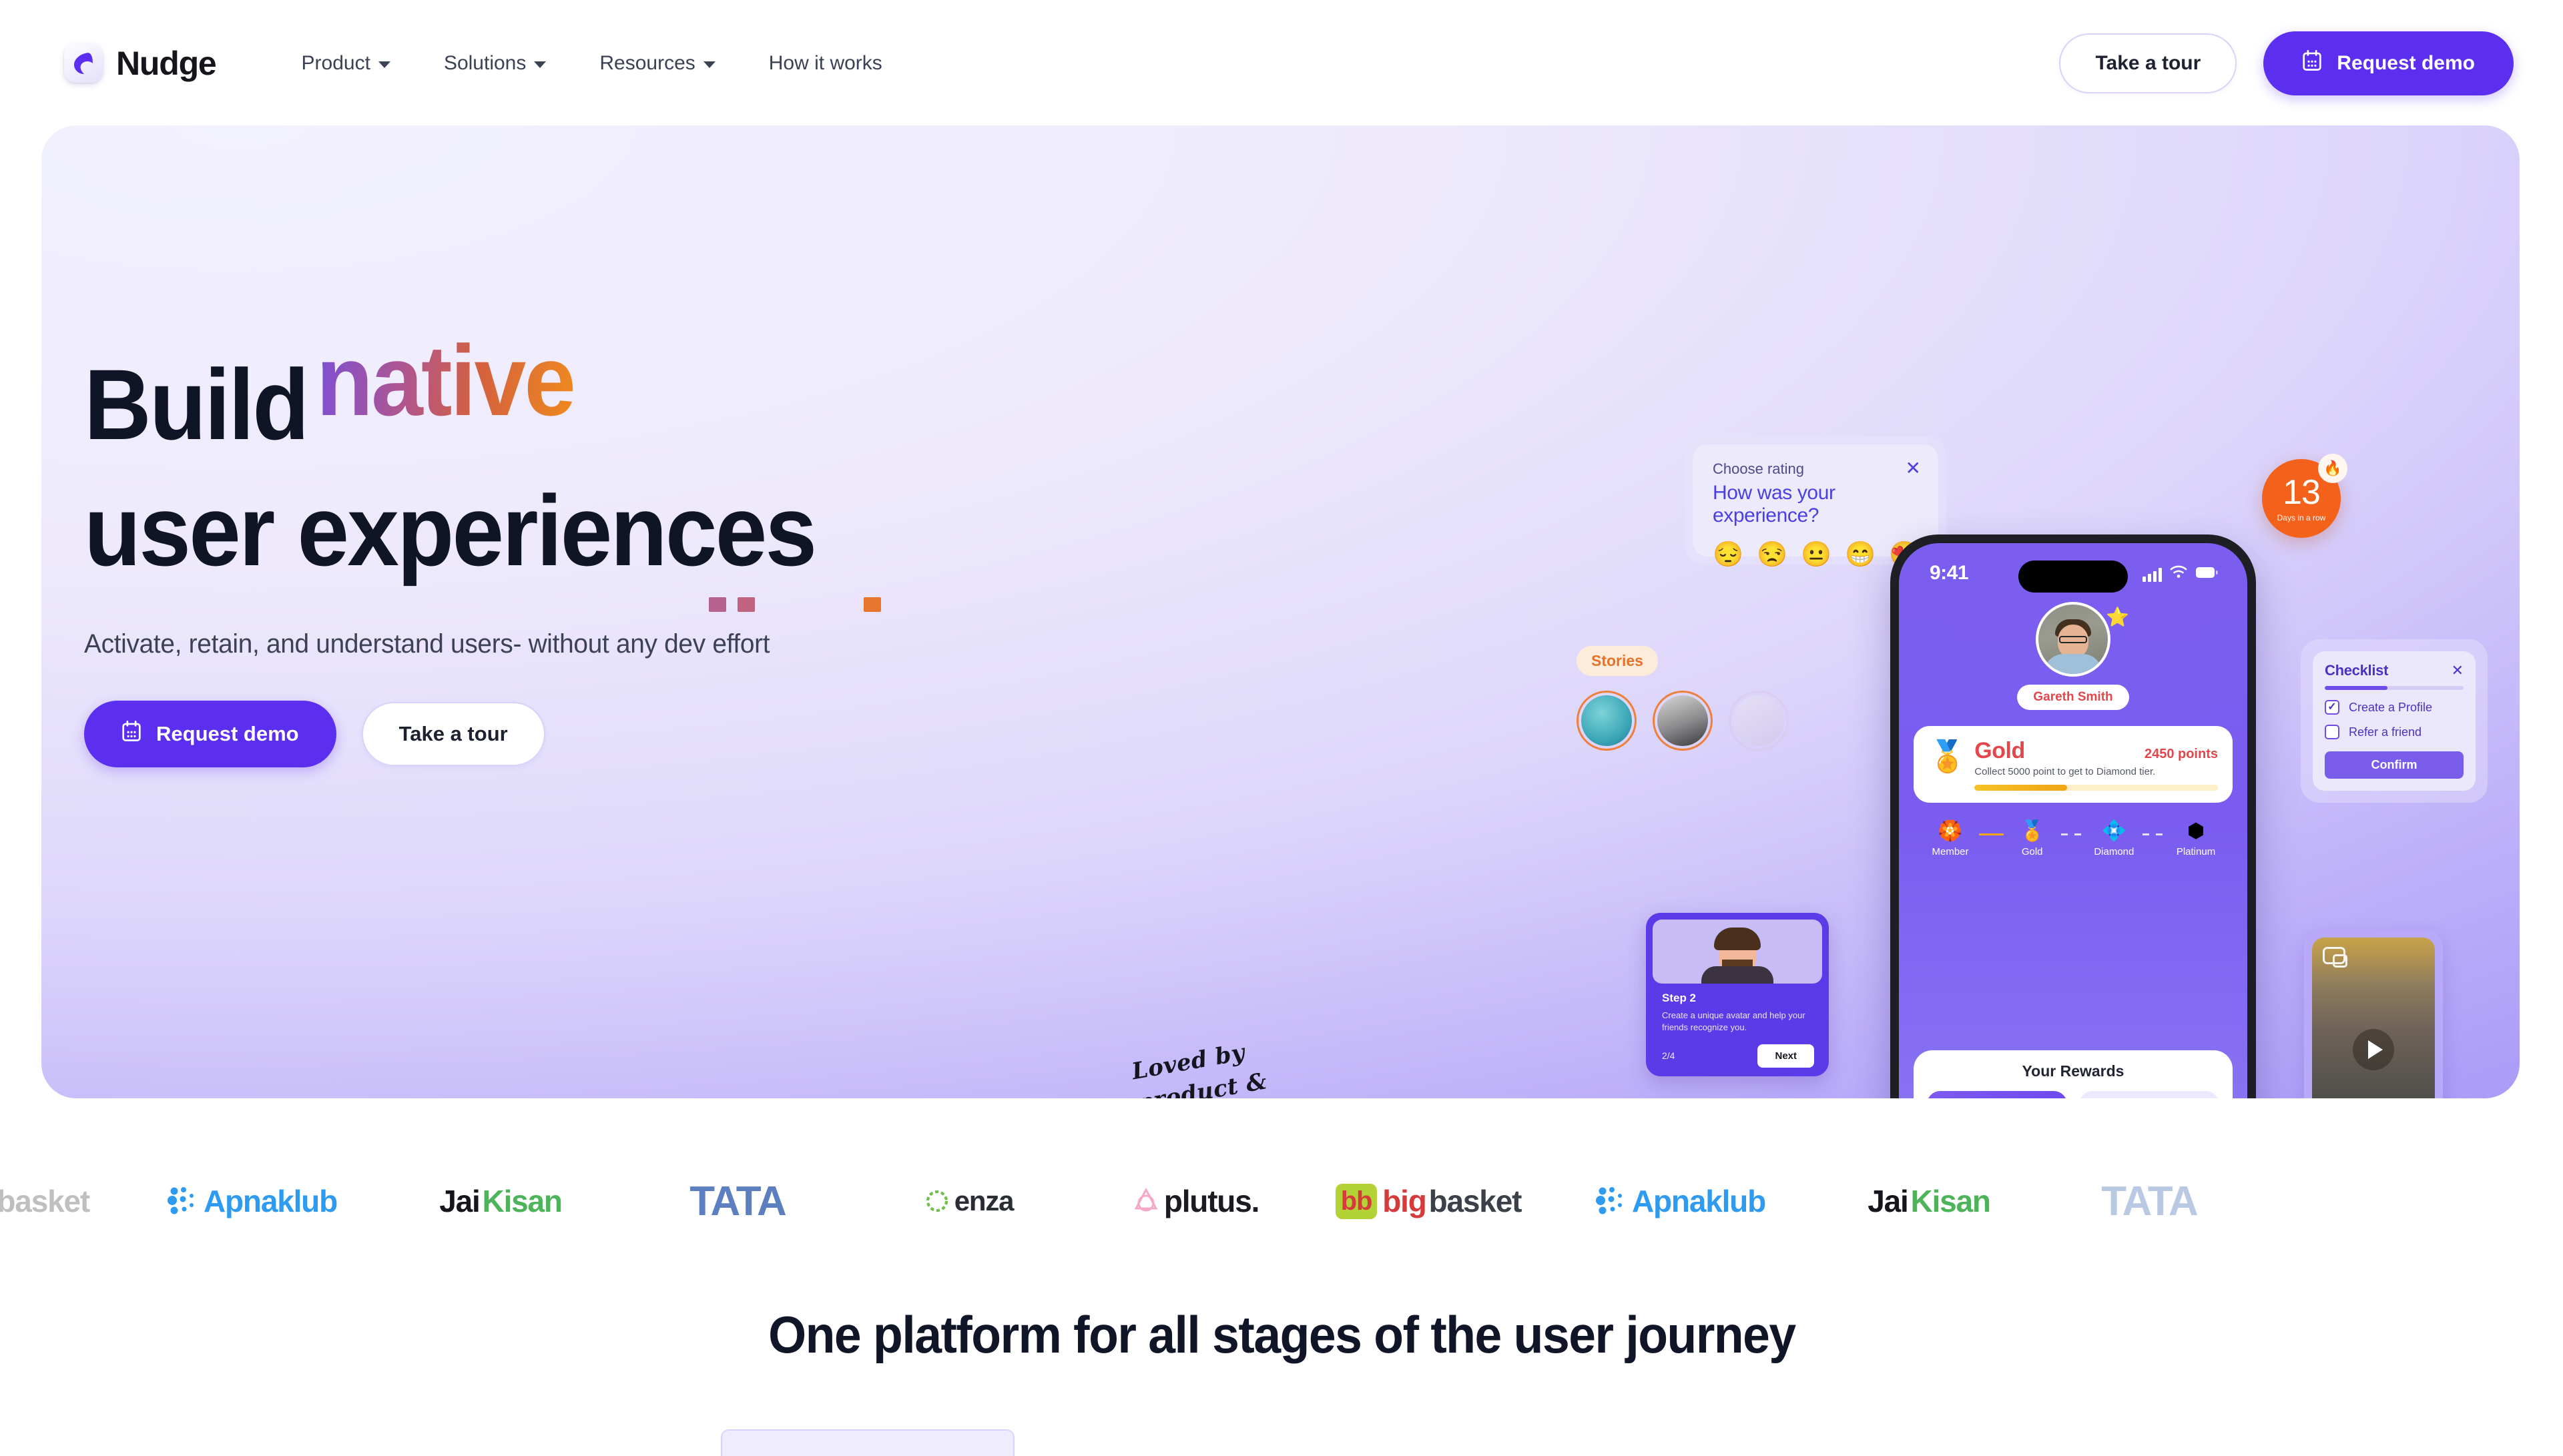 The width and height of the screenshot is (2563, 1456). Describe the element at coordinates (1949, 573) in the screenshot. I see `status-time: 9:41` at that location.